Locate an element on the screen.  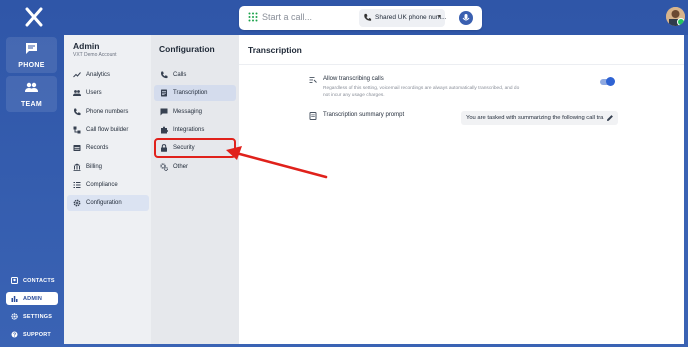
help-icon: ? is located at coordinates (14, 334).